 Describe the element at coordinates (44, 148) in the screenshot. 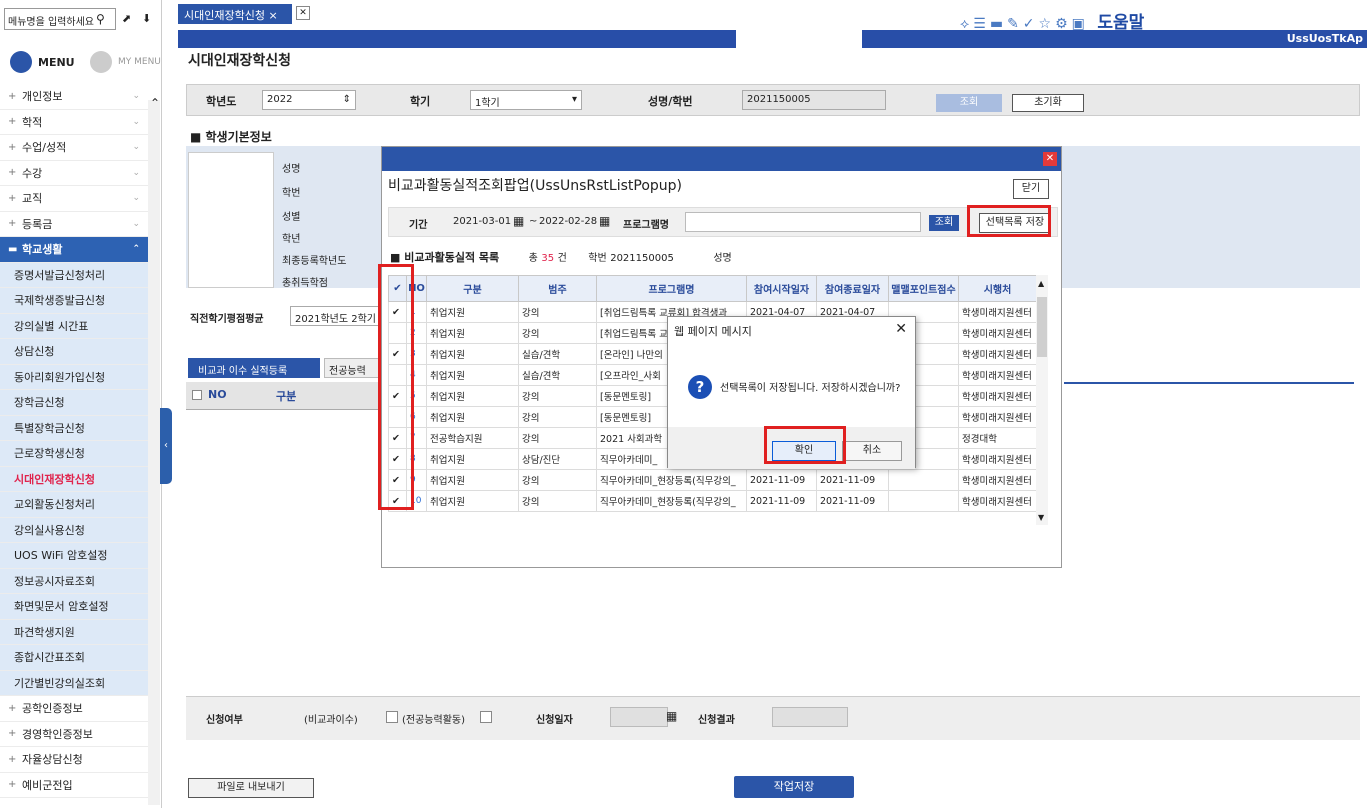

I see `menu-label: 수업/성적` at that location.